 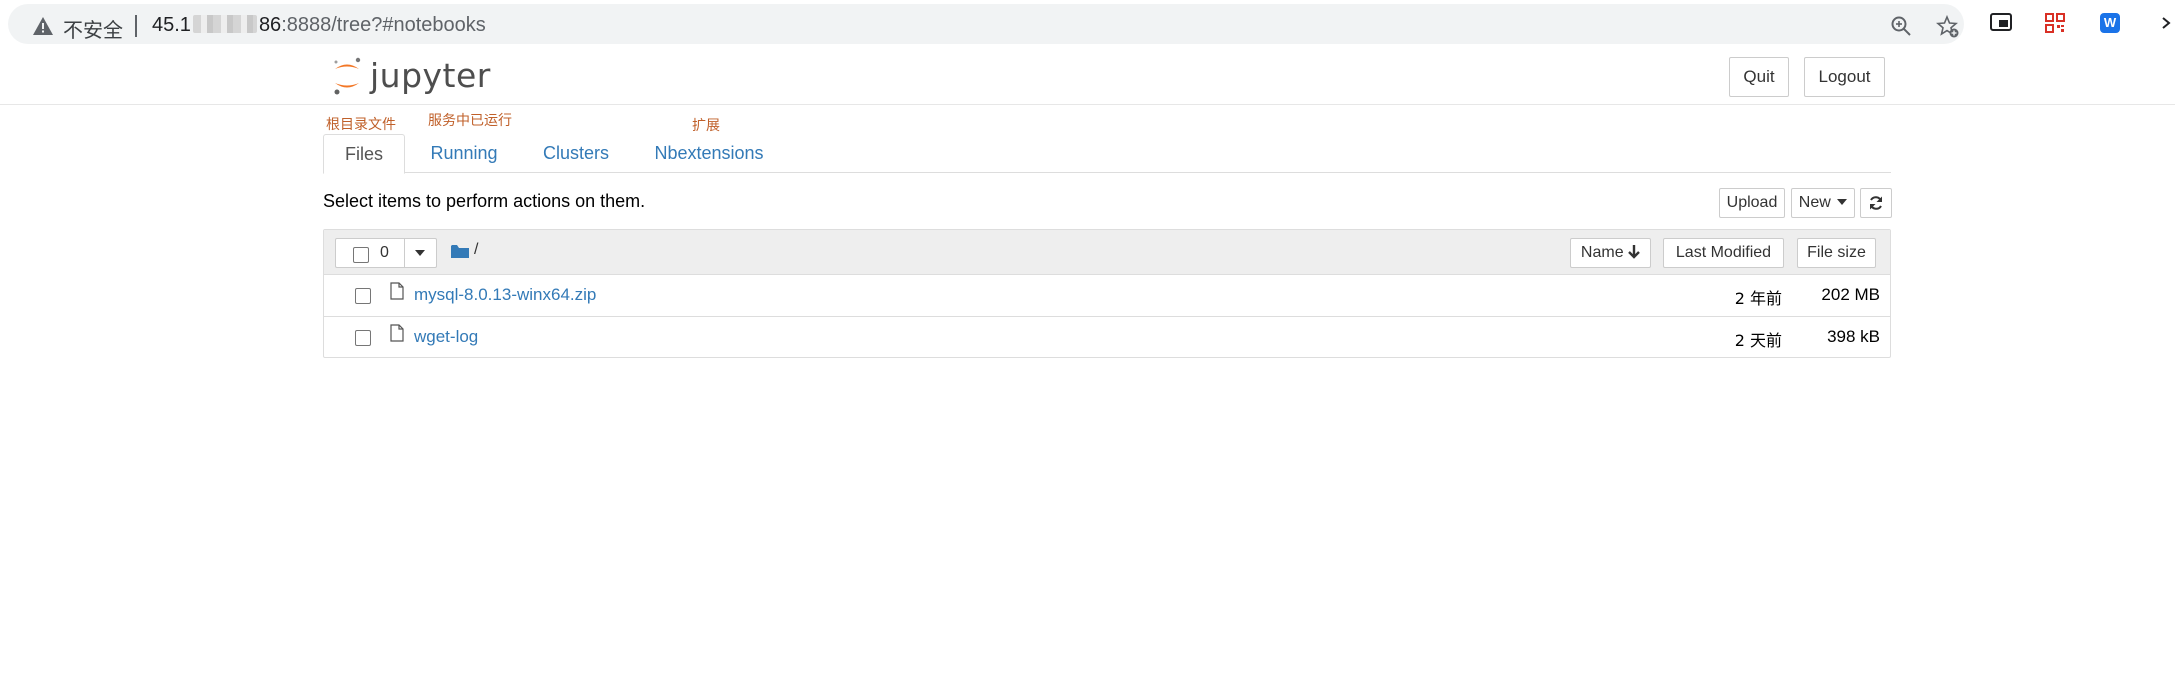 What do you see at coordinates (1836, 253) in the screenshot?
I see `sort-by-file-size-button: File size` at bounding box center [1836, 253].